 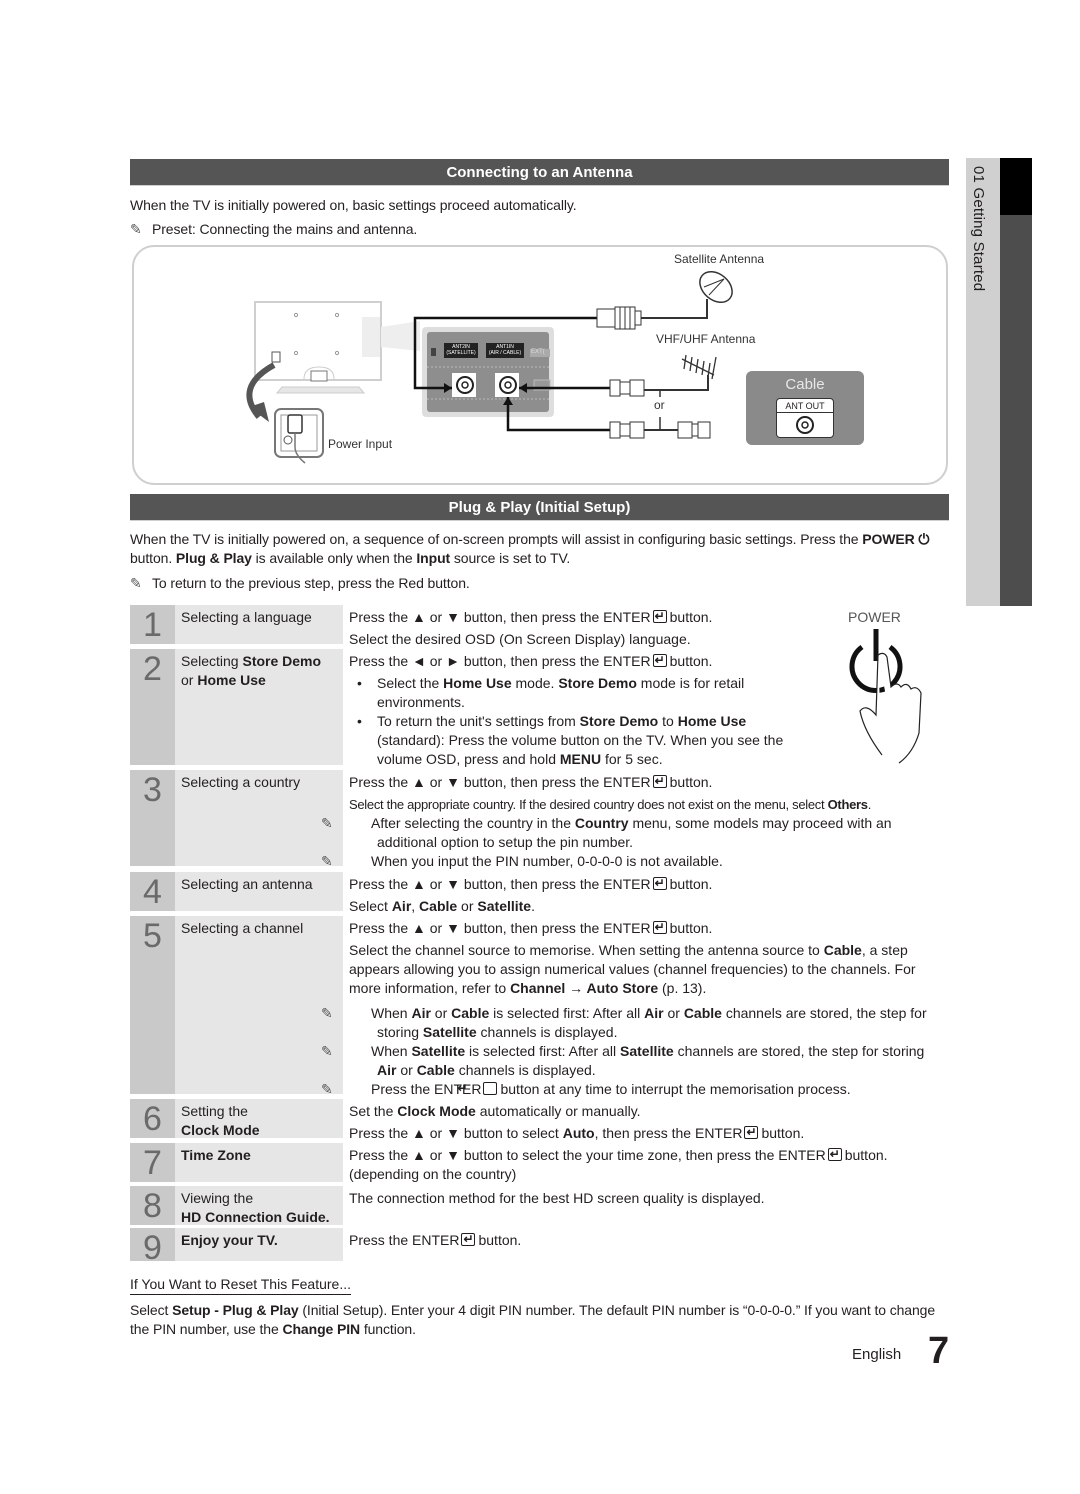 I want to click on chapter-tab-bar, so click(x=1016, y=382).